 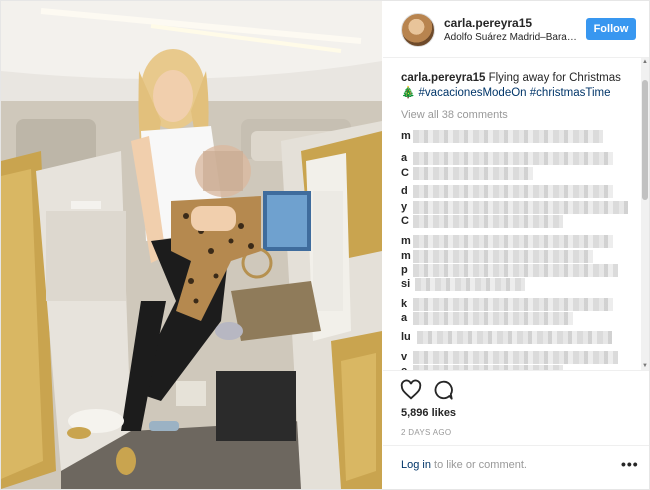 I want to click on post-actions: 5,896 likes 2 DAYS AGO, so click(x=516, y=405).